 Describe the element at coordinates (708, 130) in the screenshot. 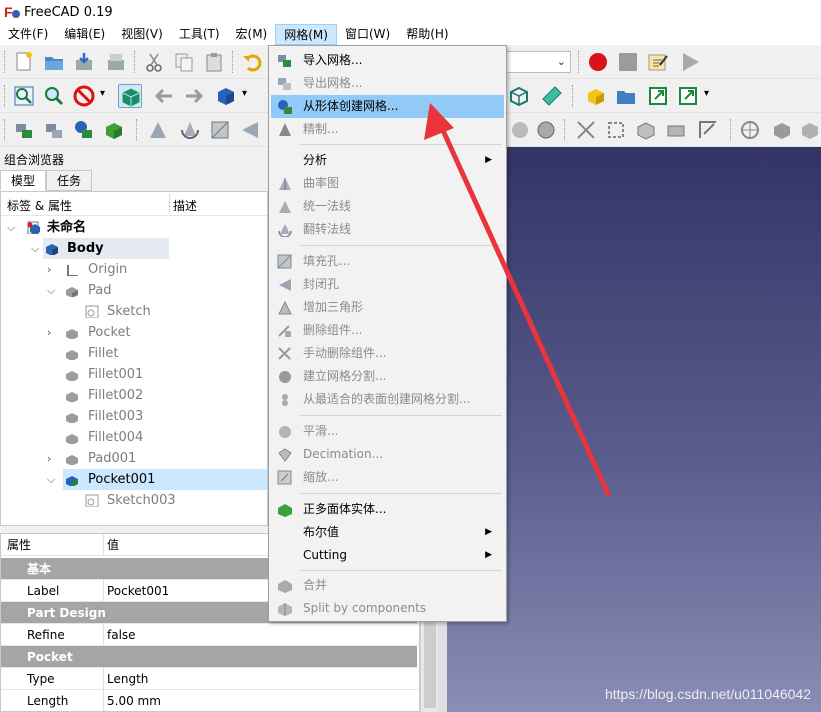

I see `mesh-scale-icon` at that location.